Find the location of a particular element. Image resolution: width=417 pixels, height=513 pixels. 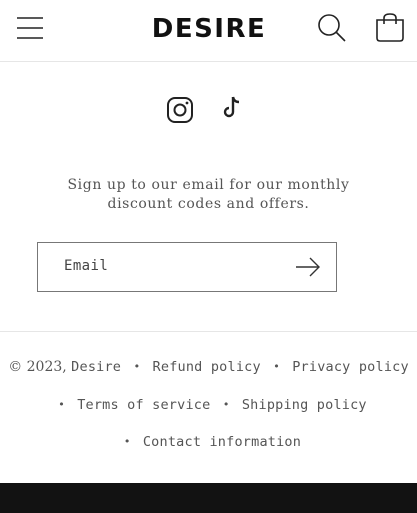

footer-row-3: • Contact information is located at coordinates (208, 442).